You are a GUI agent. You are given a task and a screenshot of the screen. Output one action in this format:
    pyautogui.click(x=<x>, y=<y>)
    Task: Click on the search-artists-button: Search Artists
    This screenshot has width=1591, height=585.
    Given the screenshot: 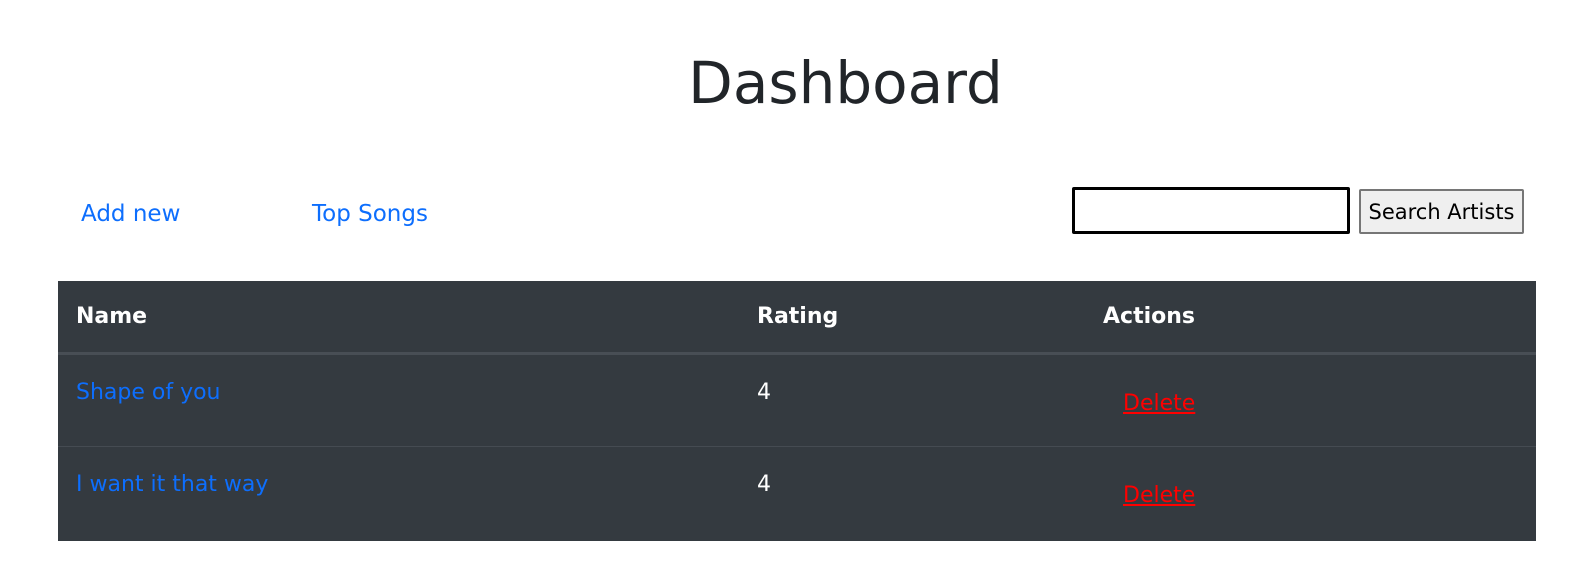 What is the action you would take?
    pyautogui.click(x=1441, y=211)
    